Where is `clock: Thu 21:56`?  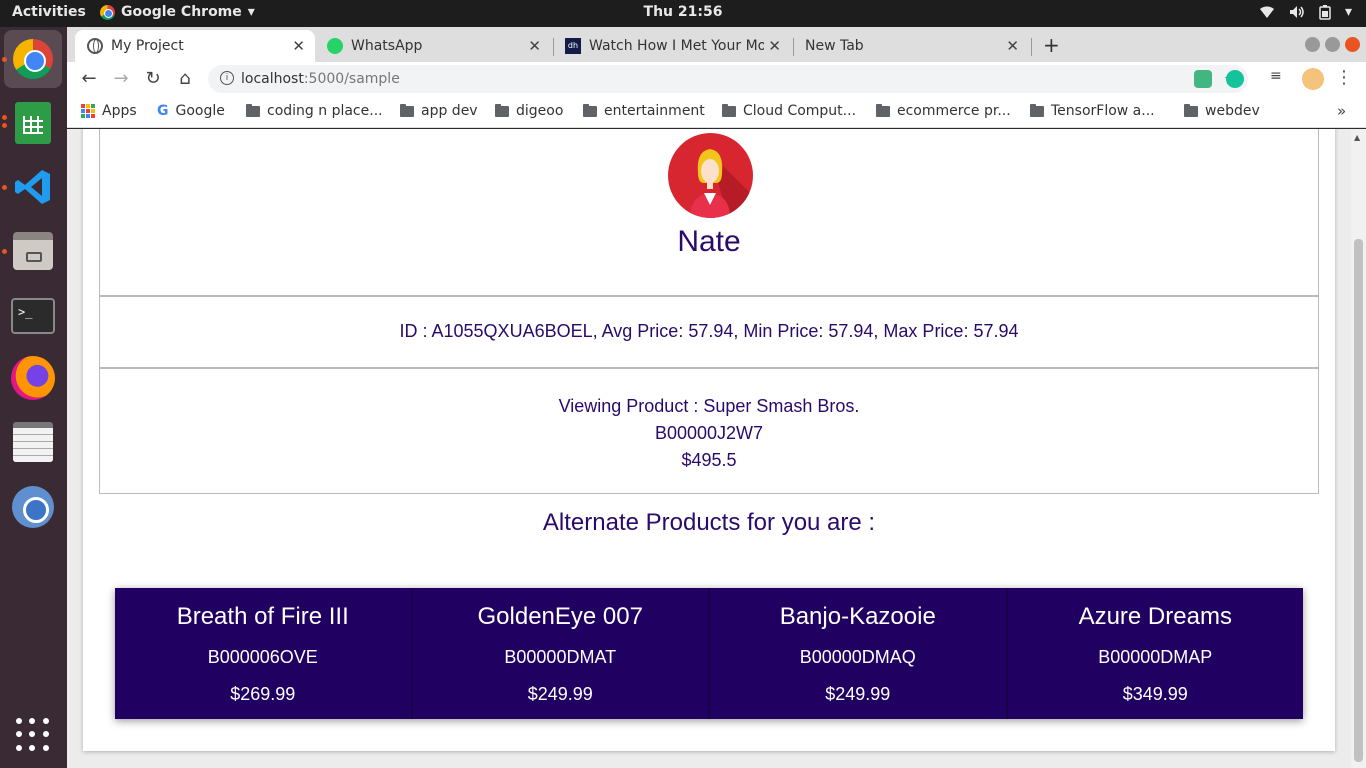 clock: Thu 21:56 is located at coordinates (683, 12).